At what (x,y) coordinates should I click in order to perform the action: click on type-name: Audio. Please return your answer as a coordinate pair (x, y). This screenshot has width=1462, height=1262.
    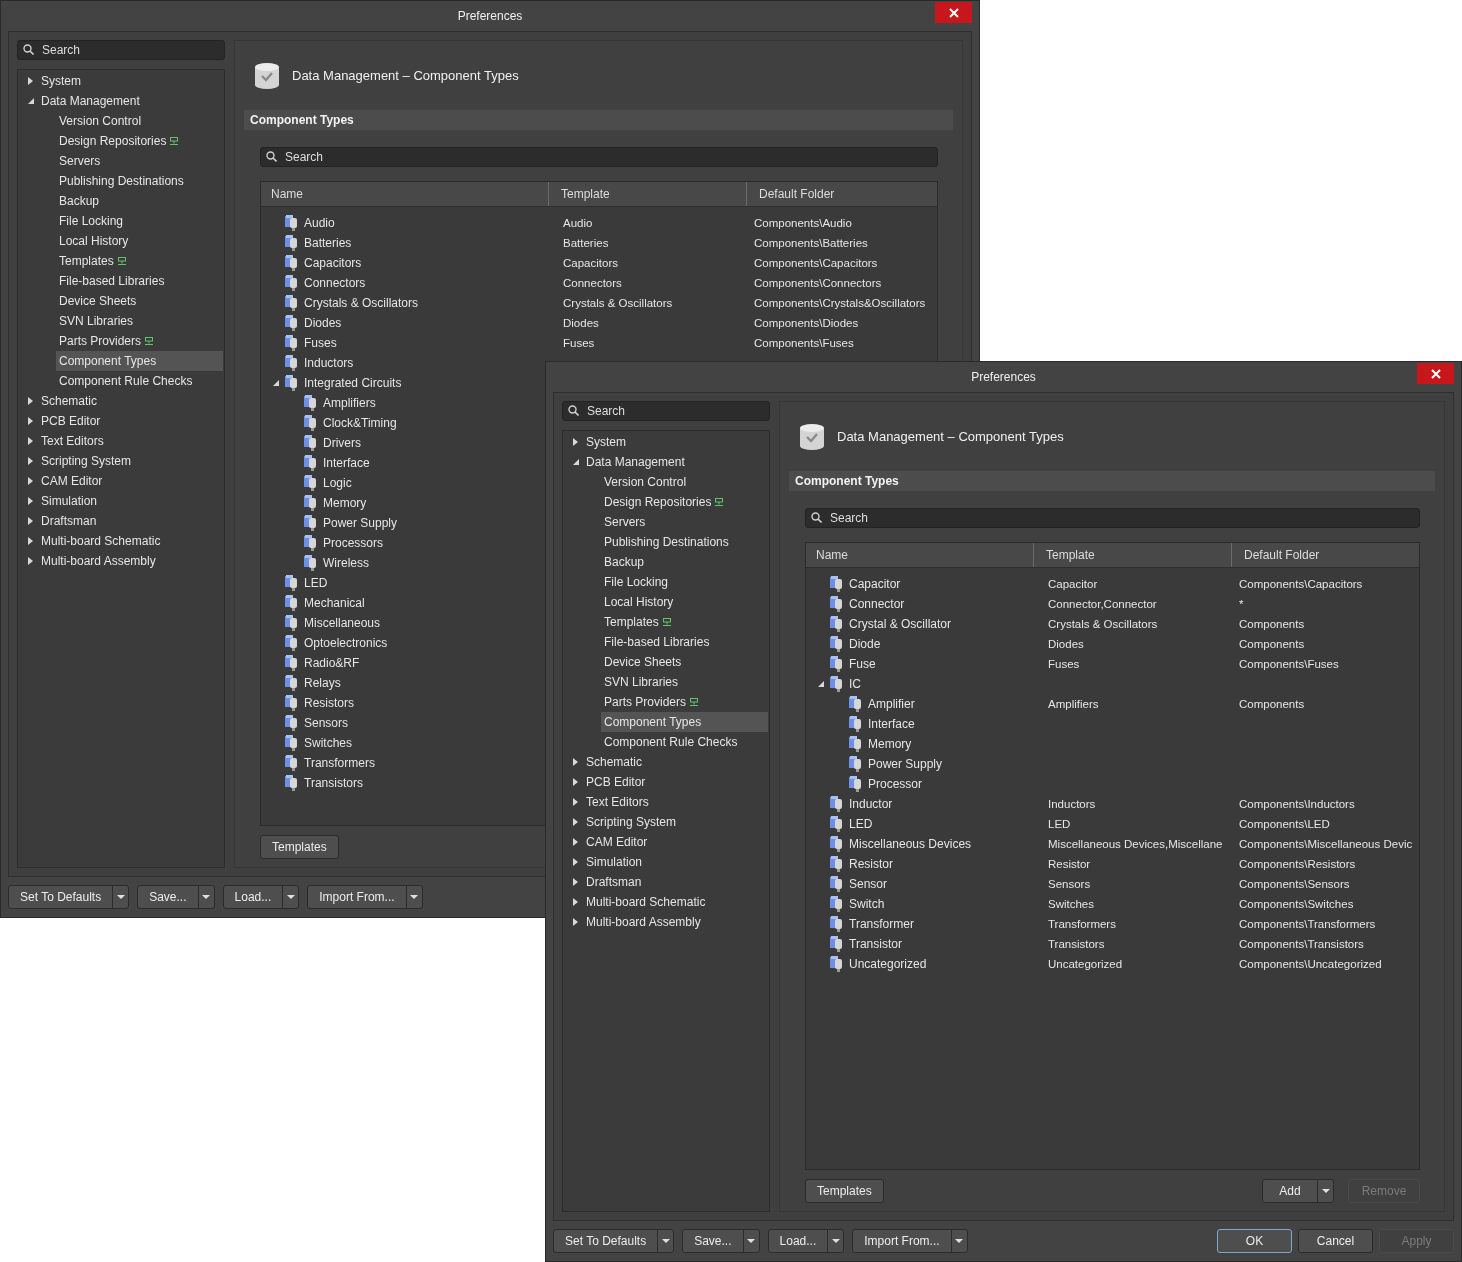
    Looking at the image, I should click on (319, 223).